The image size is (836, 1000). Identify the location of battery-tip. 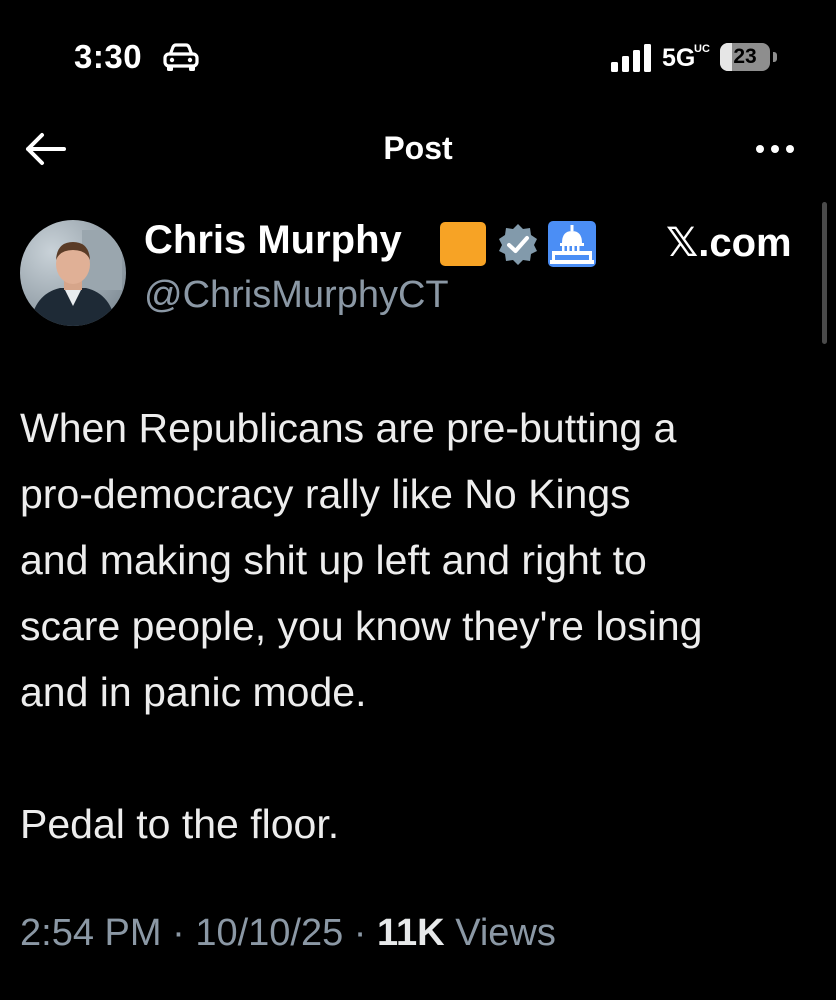
(775, 57).